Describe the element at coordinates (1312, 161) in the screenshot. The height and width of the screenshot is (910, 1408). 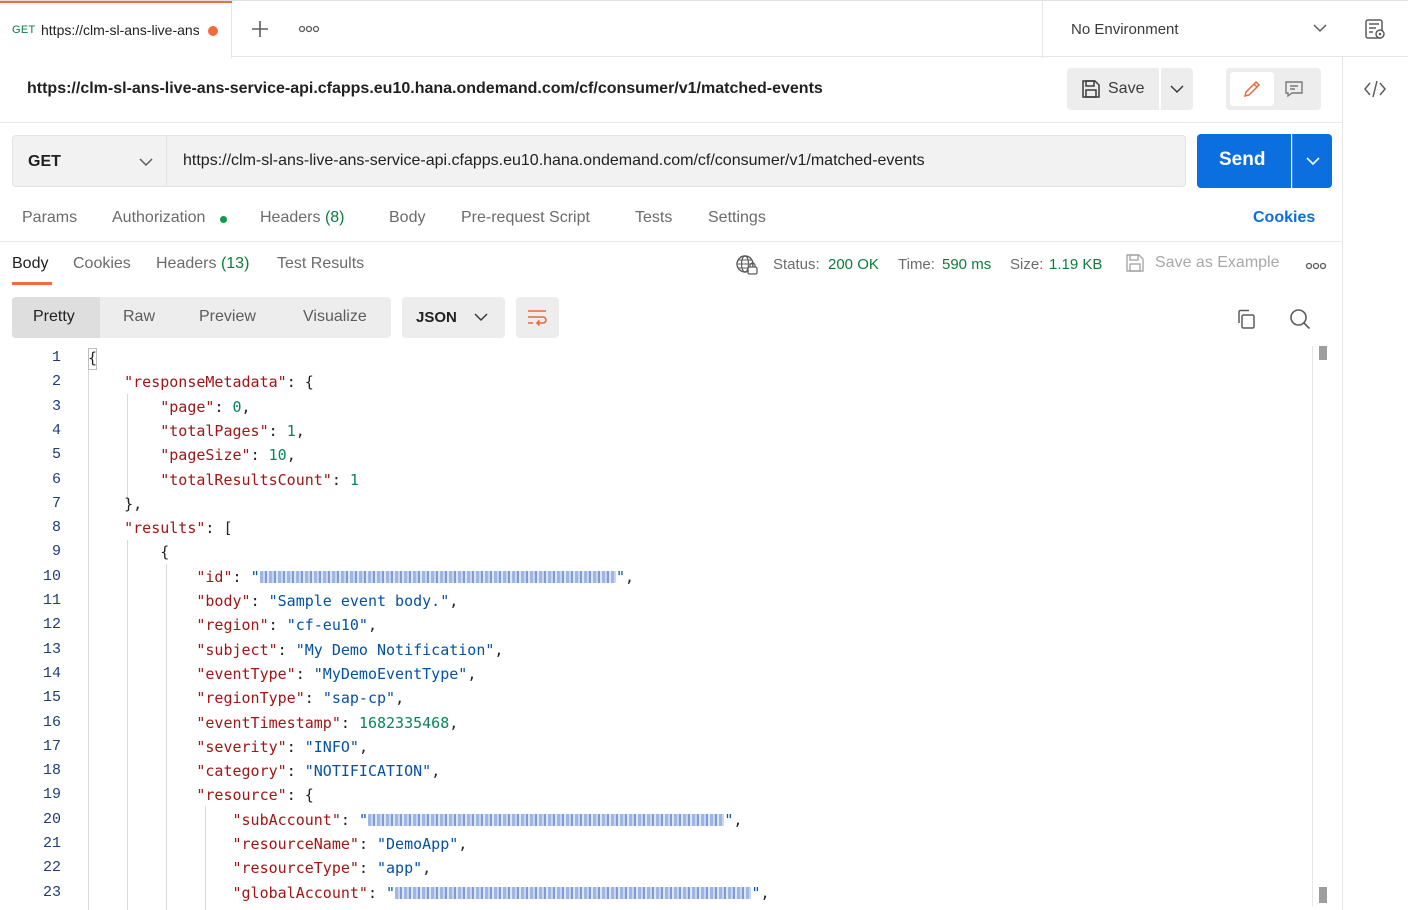
I see `send-options-button` at that location.